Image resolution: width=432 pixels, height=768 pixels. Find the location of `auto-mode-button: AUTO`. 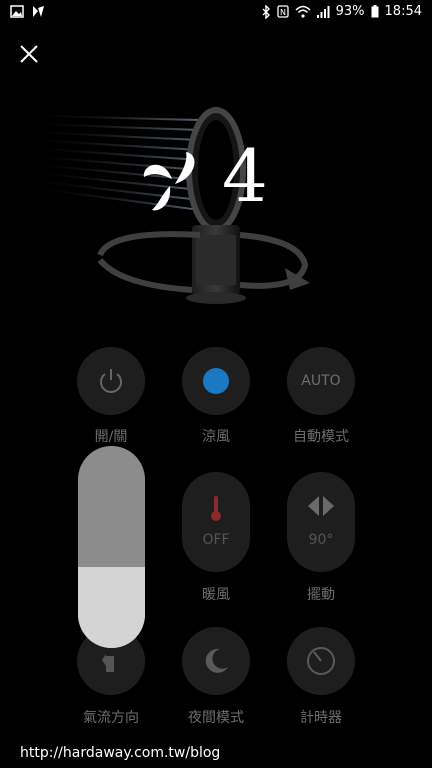

auto-mode-button: AUTO is located at coordinates (321, 381).